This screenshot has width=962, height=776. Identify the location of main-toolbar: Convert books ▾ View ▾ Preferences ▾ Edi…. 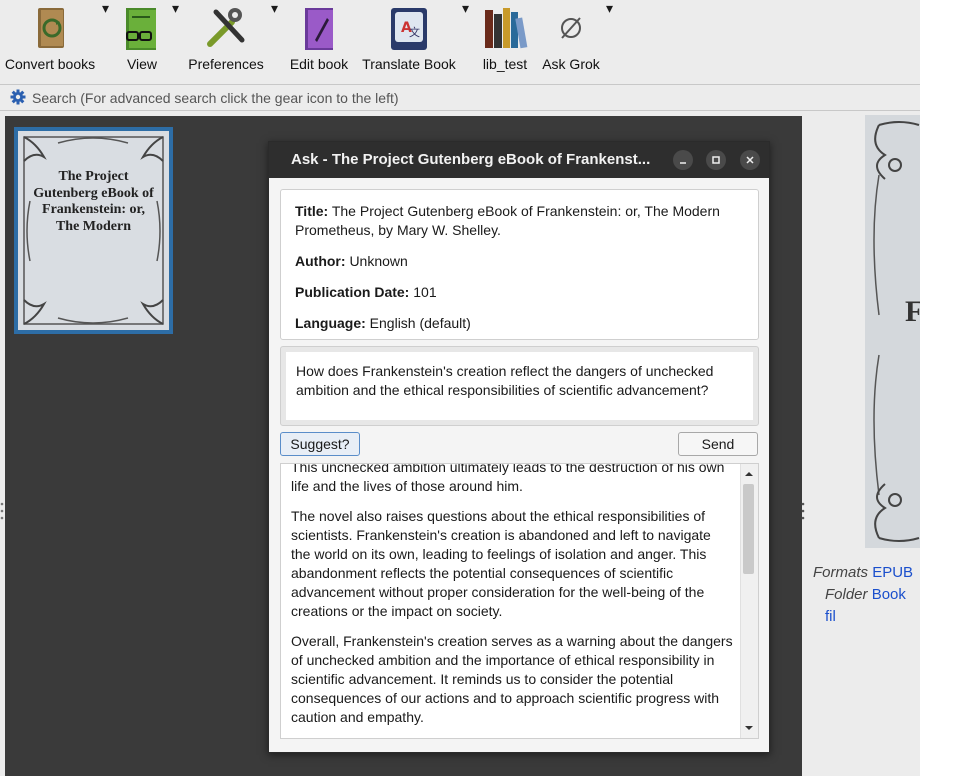
(460, 42).